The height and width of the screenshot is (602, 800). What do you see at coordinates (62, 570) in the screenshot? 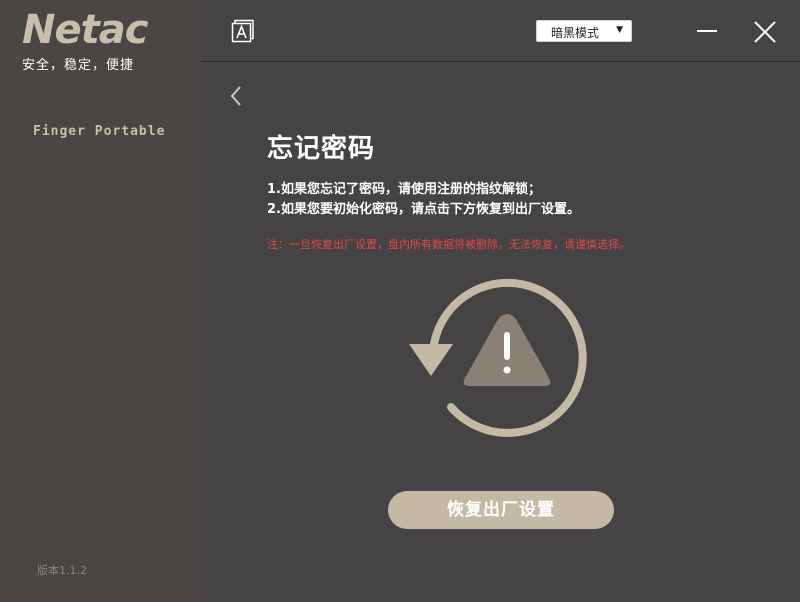
I see `version-label: 版本1.1.2` at bounding box center [62, 570].